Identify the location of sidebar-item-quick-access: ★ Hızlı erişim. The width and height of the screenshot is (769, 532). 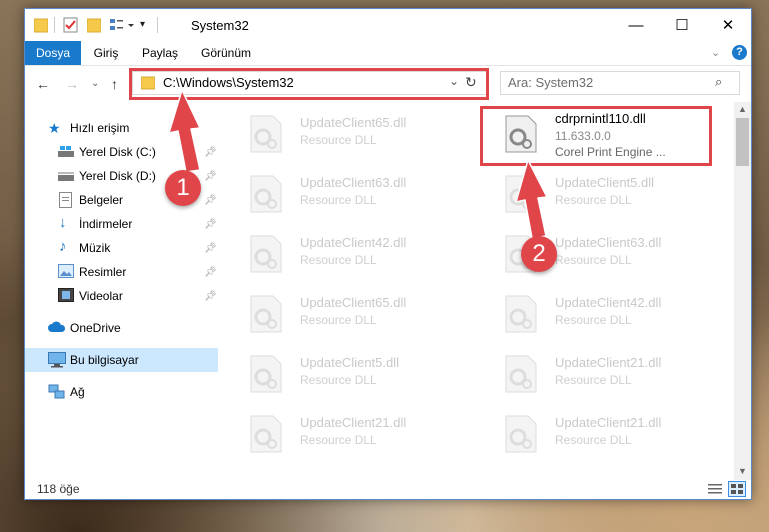
(121, 128).